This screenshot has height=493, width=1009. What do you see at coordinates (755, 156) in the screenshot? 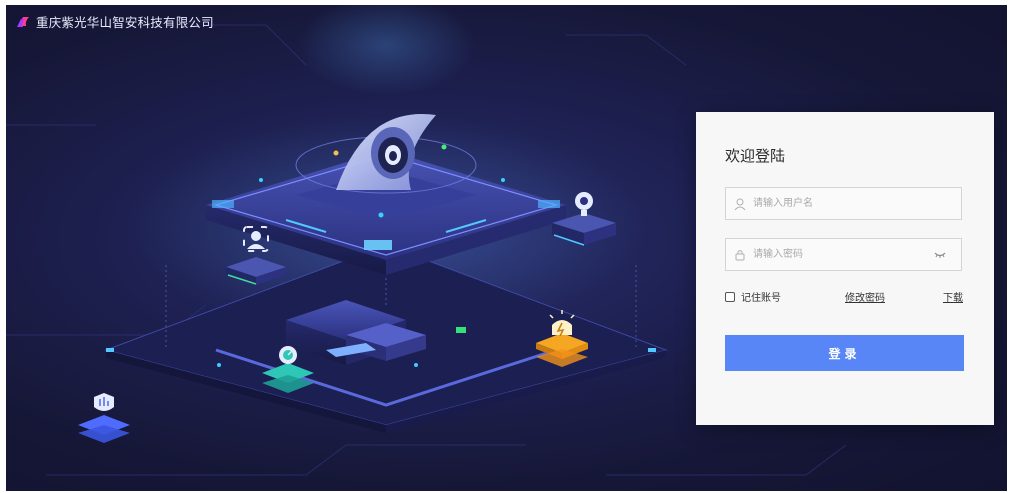
I see `login-title: 欢迎登陆` at bounding box center [755, 156].